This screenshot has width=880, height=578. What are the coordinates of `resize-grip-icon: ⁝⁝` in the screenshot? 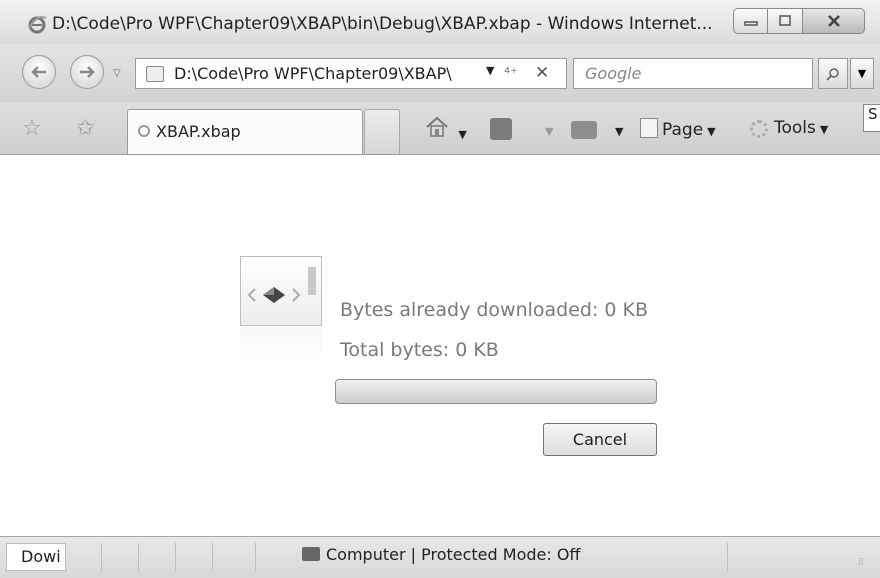 It's located at (861, 561).